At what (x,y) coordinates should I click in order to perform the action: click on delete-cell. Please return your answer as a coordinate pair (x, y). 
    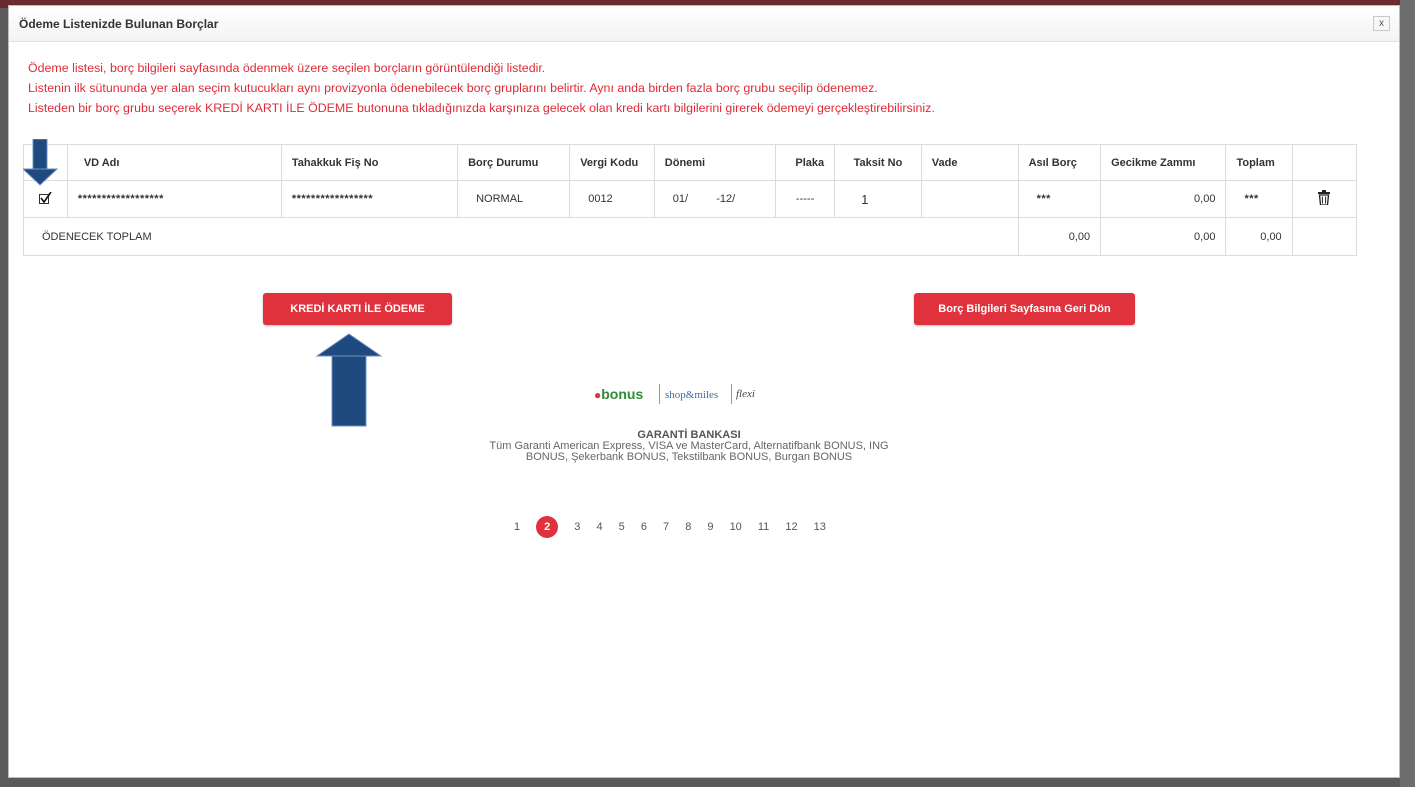
    Looking at the image, I should click on (1324, 199).